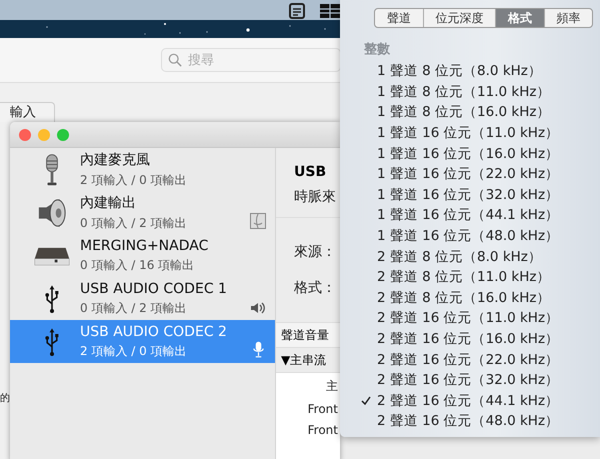  I want to click on device-name: MERGING+NADAC, so click(145, 246).